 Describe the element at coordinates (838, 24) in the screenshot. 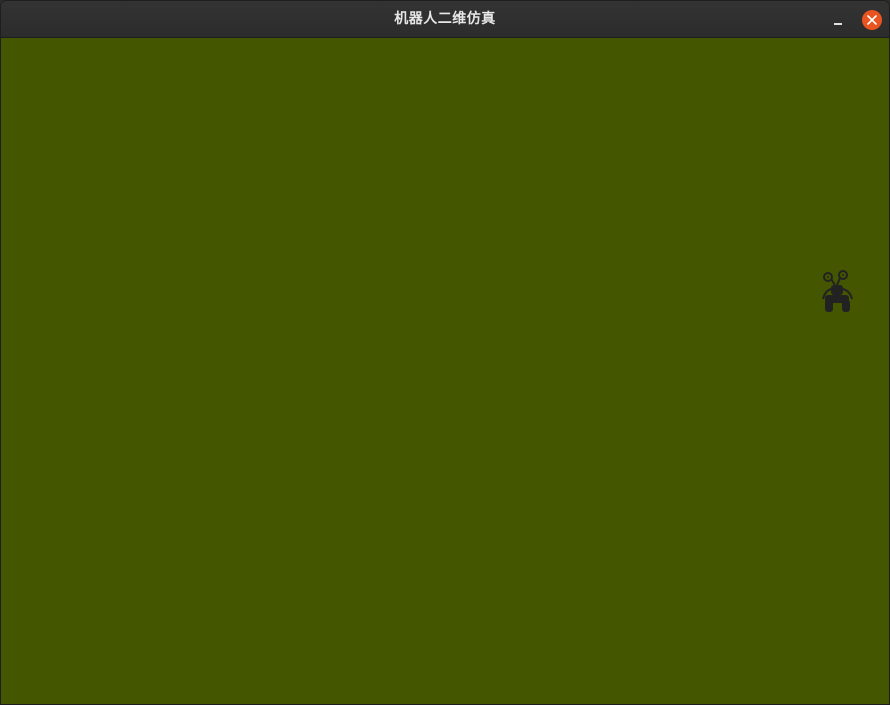

I see `minimize-icon` at that location.